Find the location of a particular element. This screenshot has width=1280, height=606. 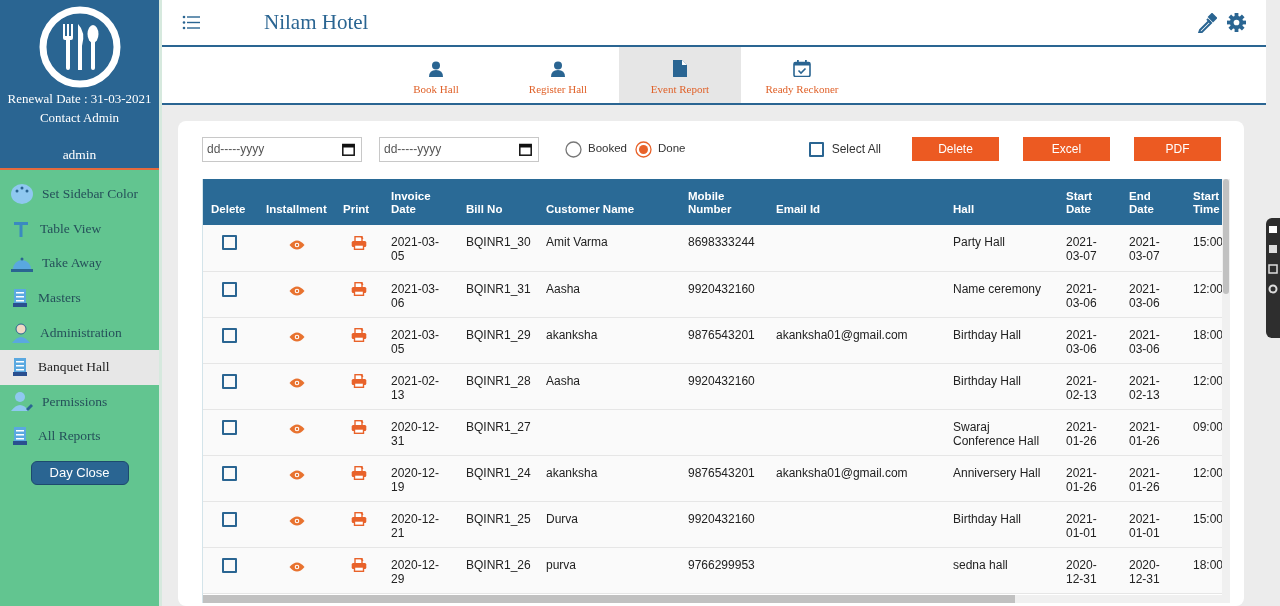

menu-icon is located at coordinates (191, 22).